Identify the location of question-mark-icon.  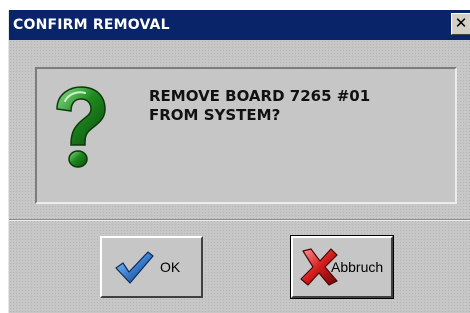
(81, 127).